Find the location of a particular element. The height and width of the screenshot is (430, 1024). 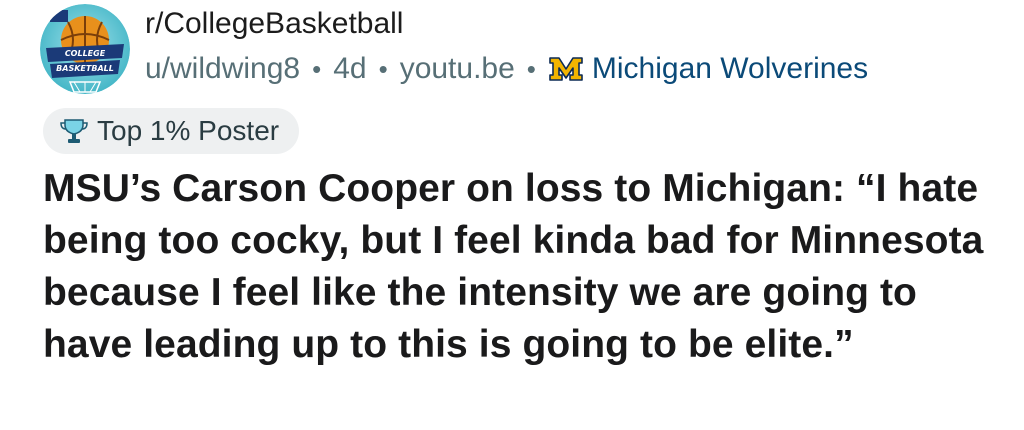

college-basketball-logo-icon: COLLEGE BASKETBALL is located at coordinates (85, 49).